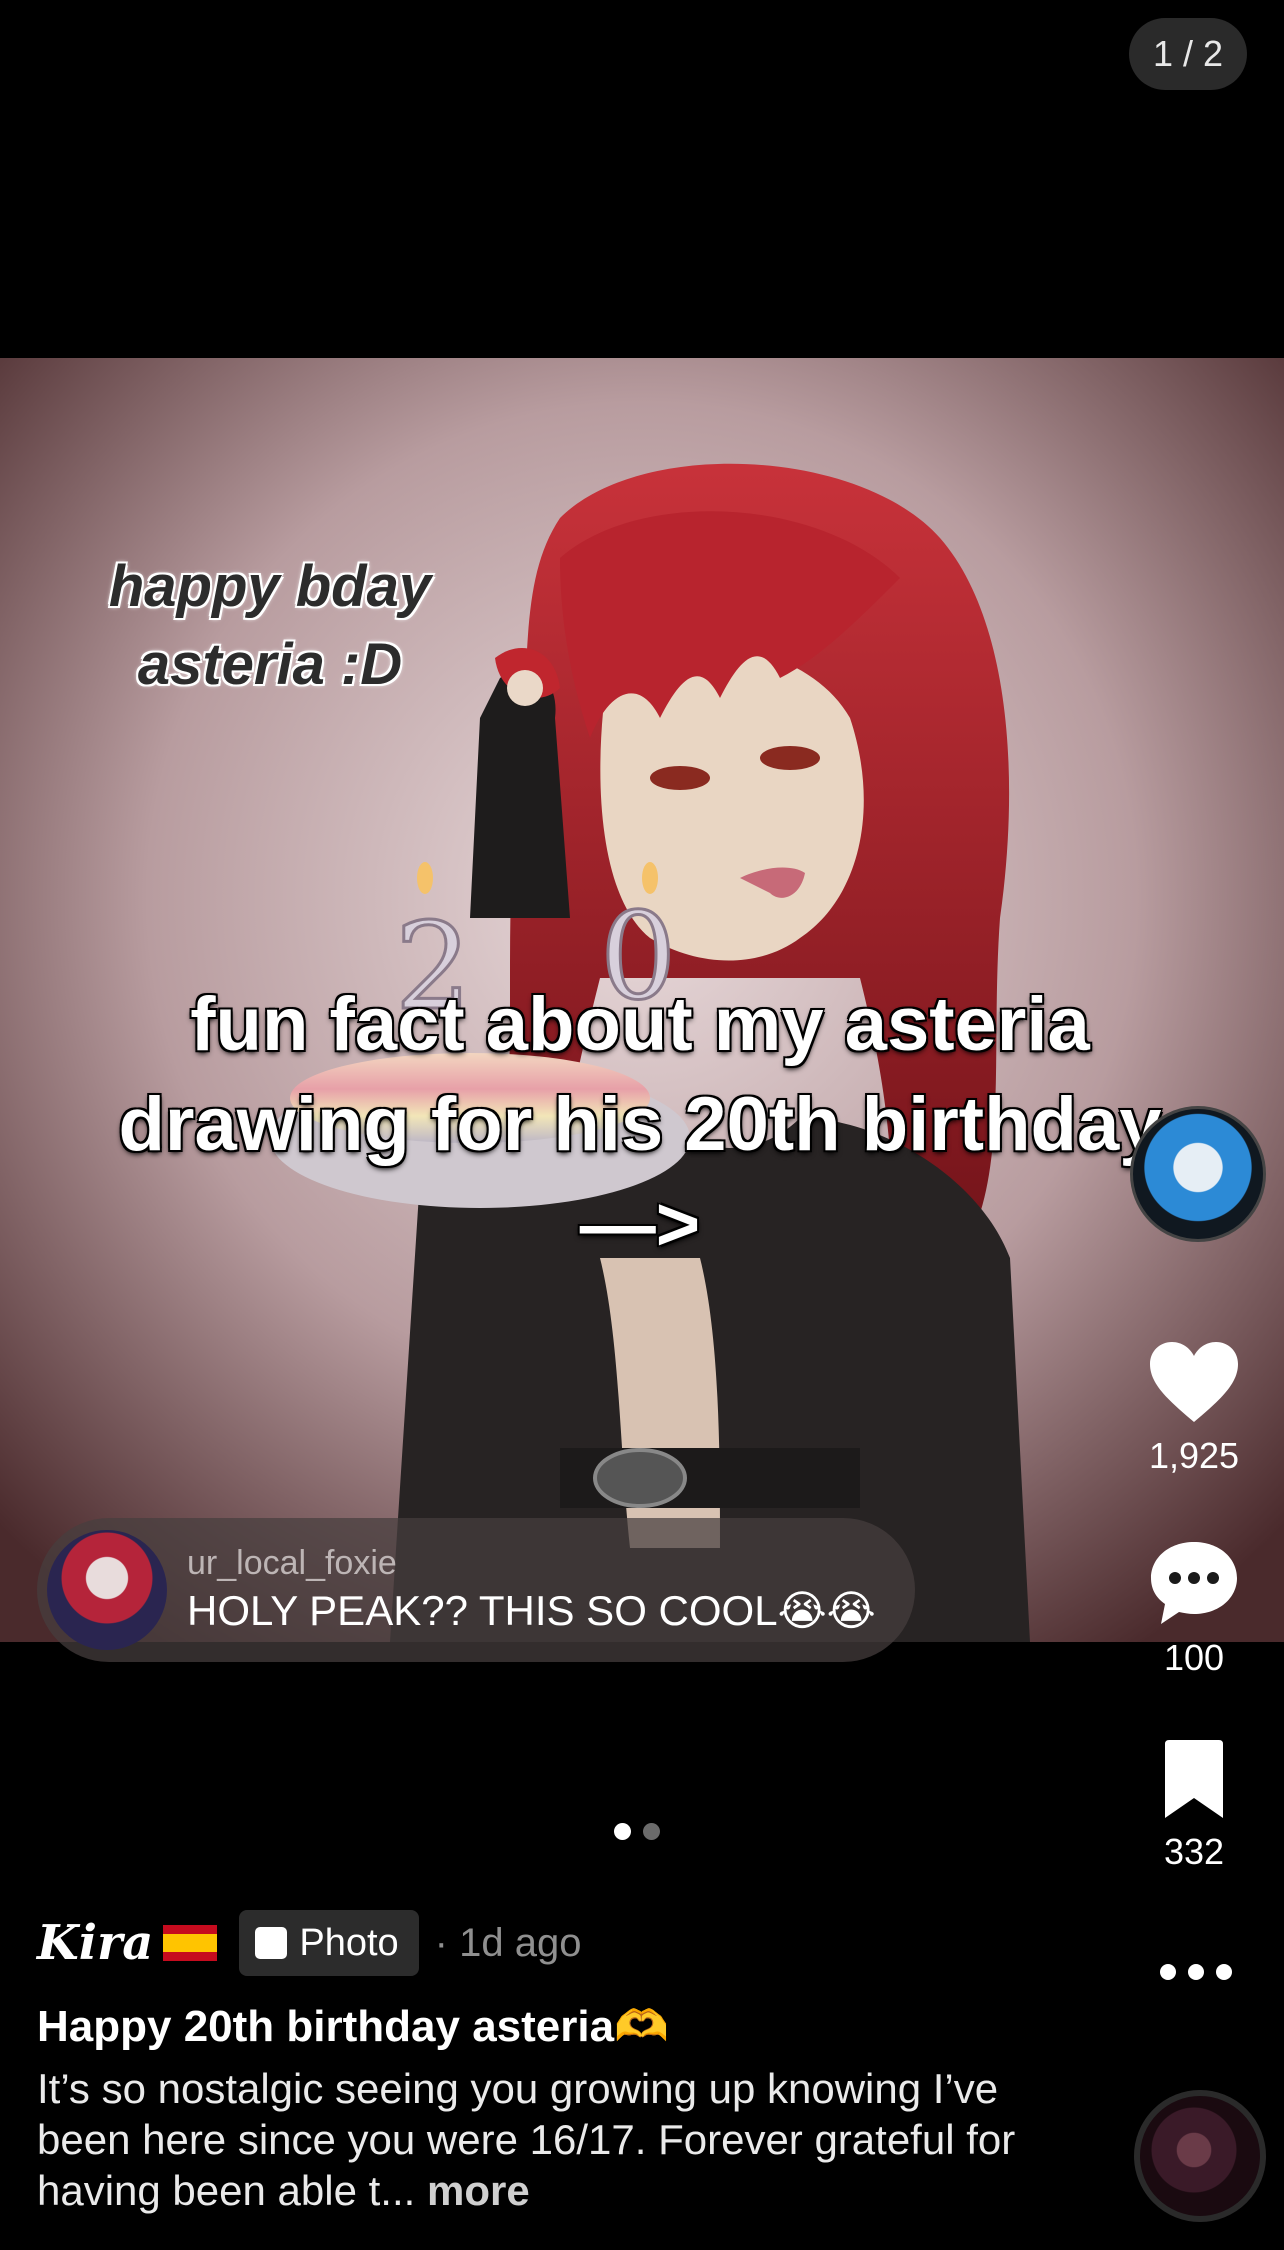  What do you see at coordinates (271, 1943) in the screenshot?
I see `photo-icon` at bounding box center [271, 1943].